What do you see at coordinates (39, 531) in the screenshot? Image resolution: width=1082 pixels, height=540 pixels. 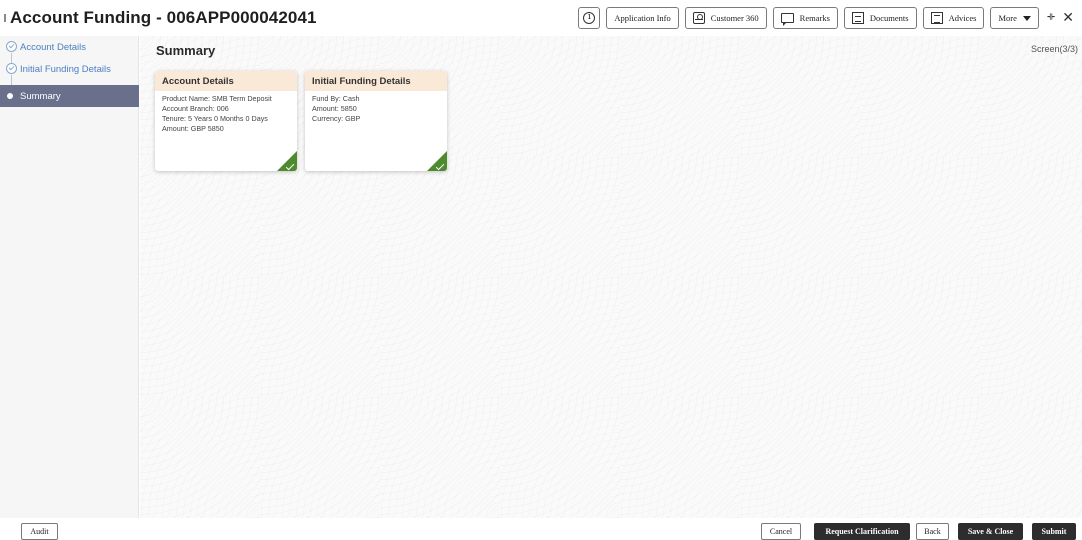 I see `audit-button: Audit` at bounding box center [39, 531].